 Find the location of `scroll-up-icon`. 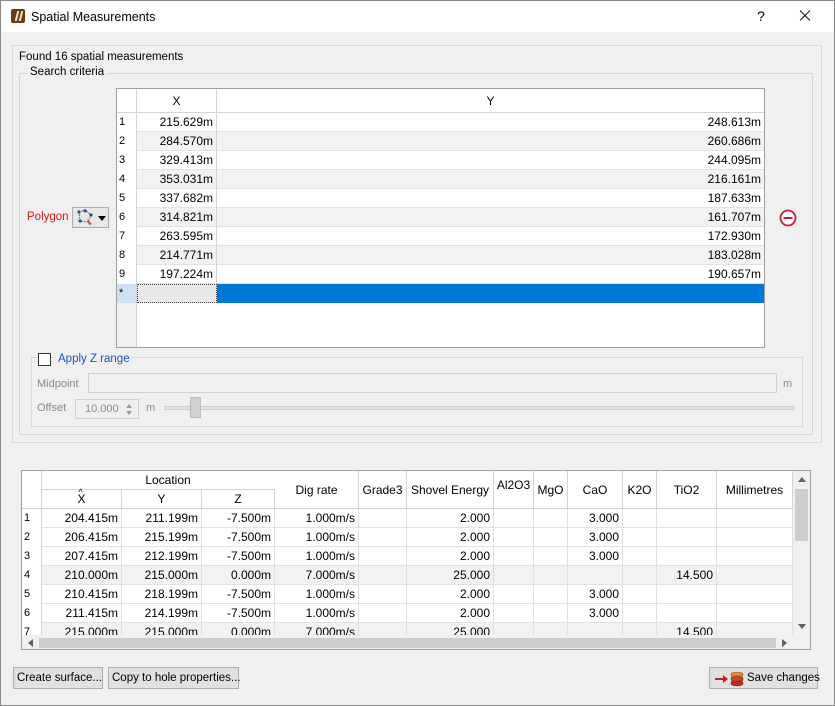

scroll-up-icon is located at coordinates (802, 479).